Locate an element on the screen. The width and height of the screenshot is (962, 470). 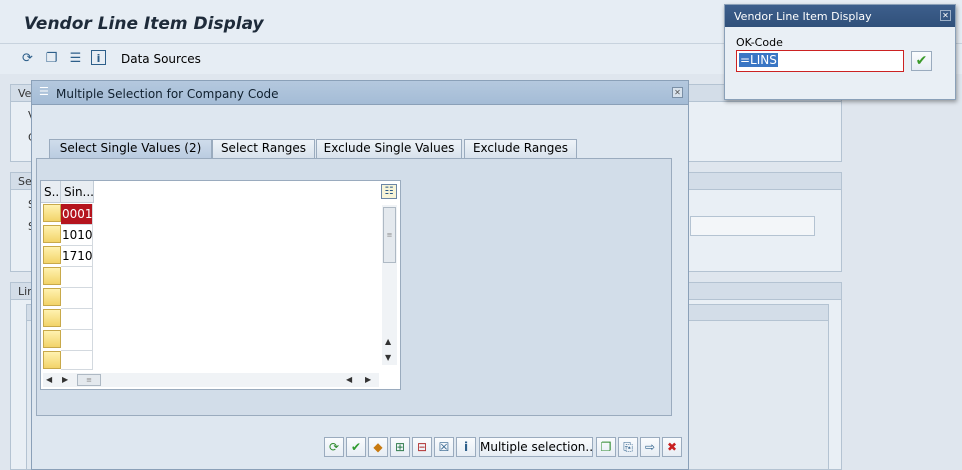
get-variant-icon: ❐ is located at coordinates (51, 58).